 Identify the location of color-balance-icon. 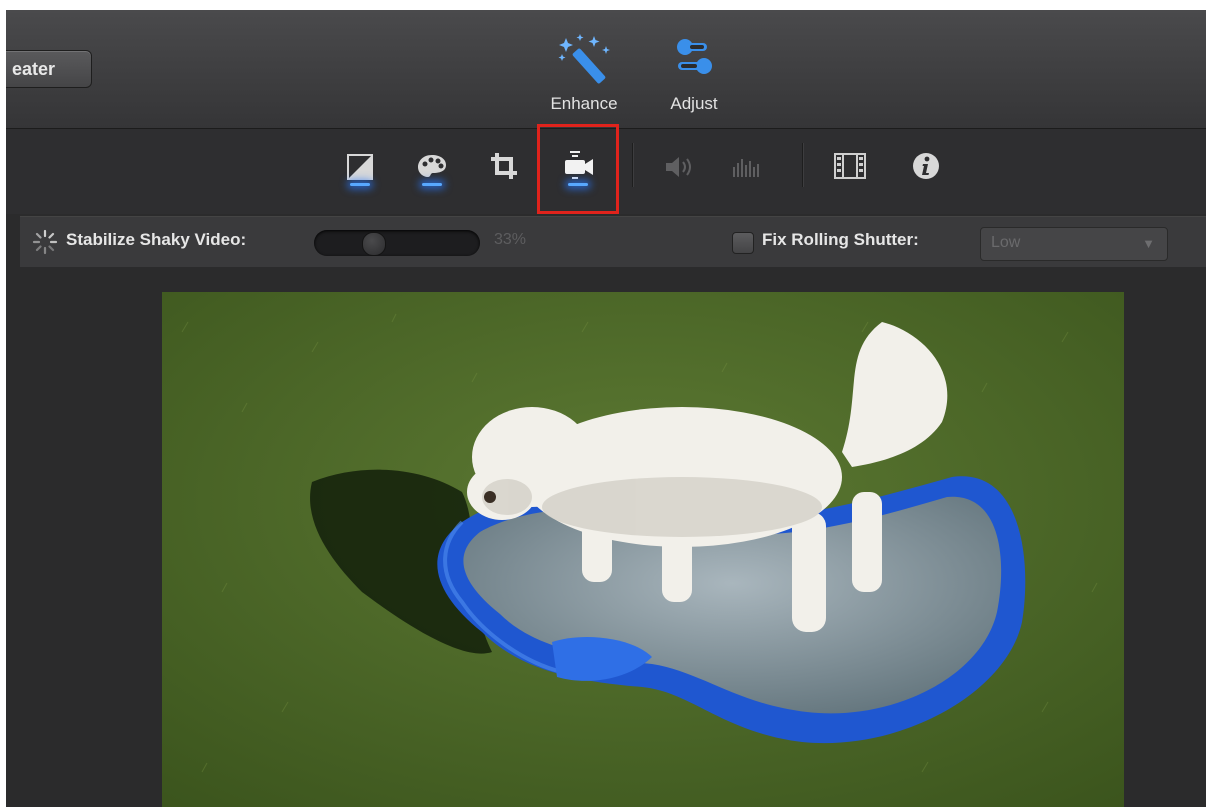
(360, 167).